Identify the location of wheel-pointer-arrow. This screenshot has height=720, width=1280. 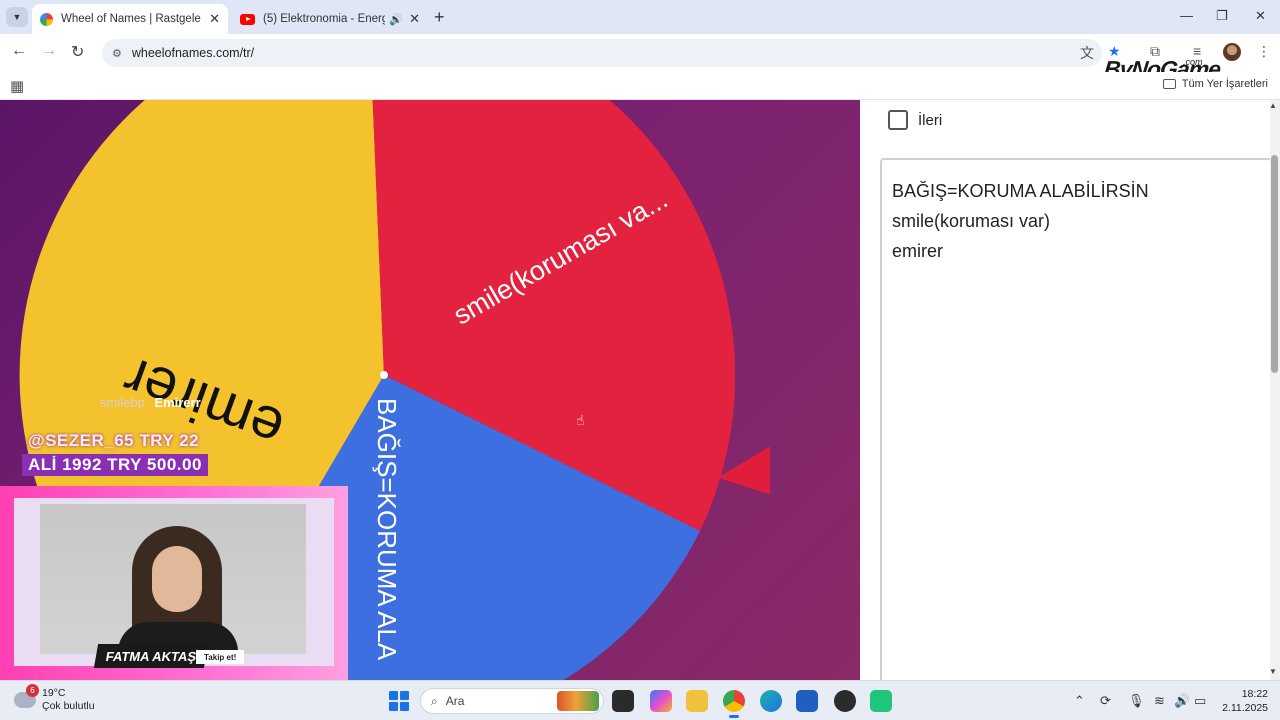
(744, 474).